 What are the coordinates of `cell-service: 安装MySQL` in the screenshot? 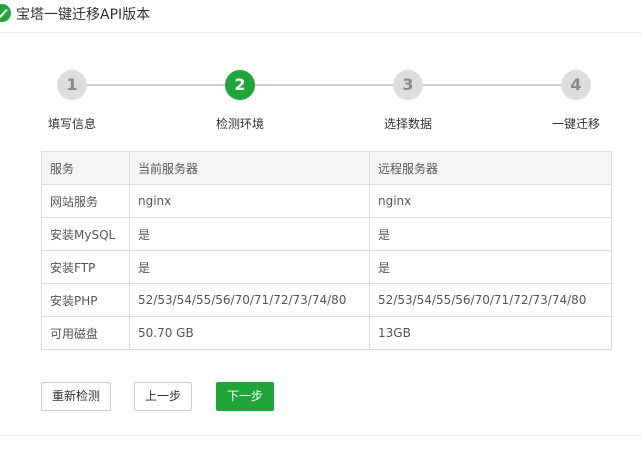 It's located at (85, 234).